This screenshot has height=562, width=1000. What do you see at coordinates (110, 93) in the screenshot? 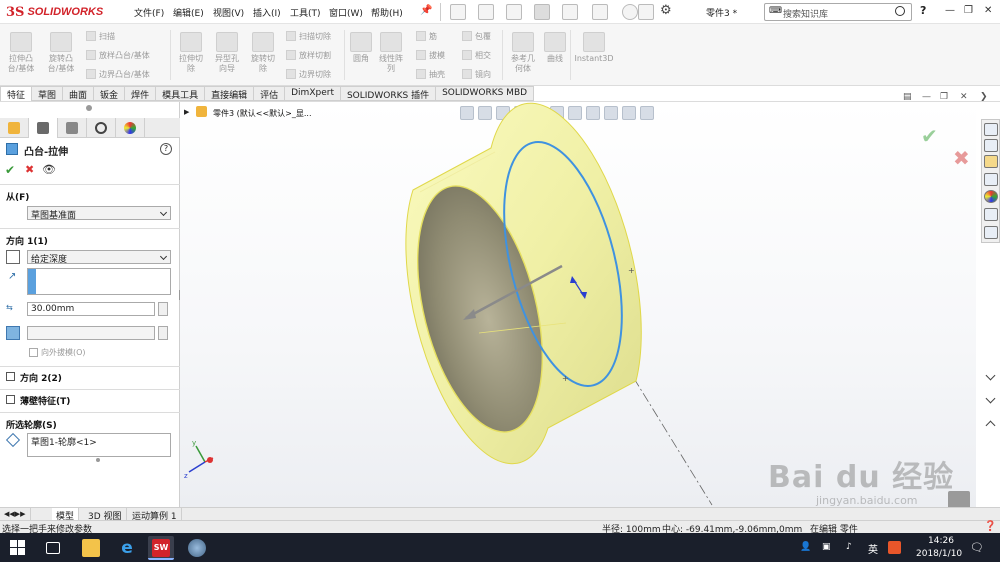
I see `tab-sheet-metal: 钣金` at bounding box center [110, 93].